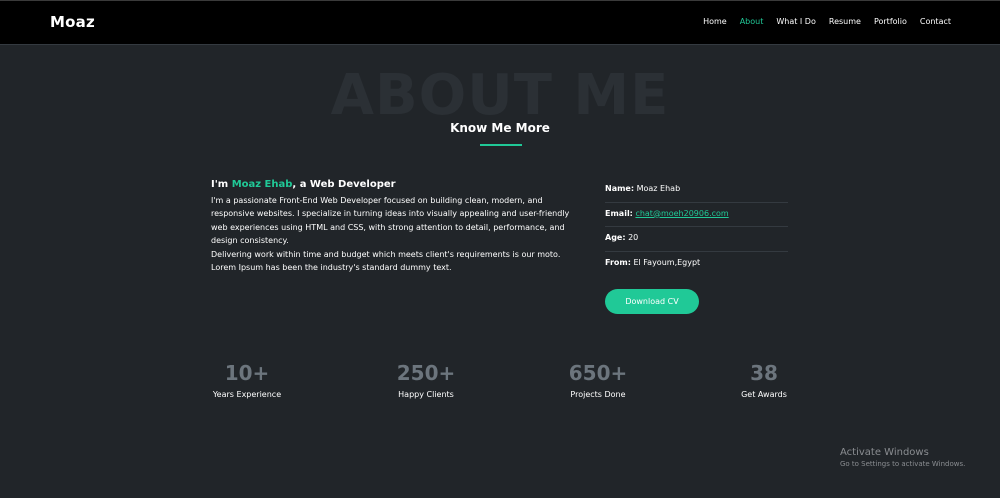 The image size is (1000, 498). I want to click on intro-heading: I'm Moaz Ehab, a Web Developer, so click(303, 184).